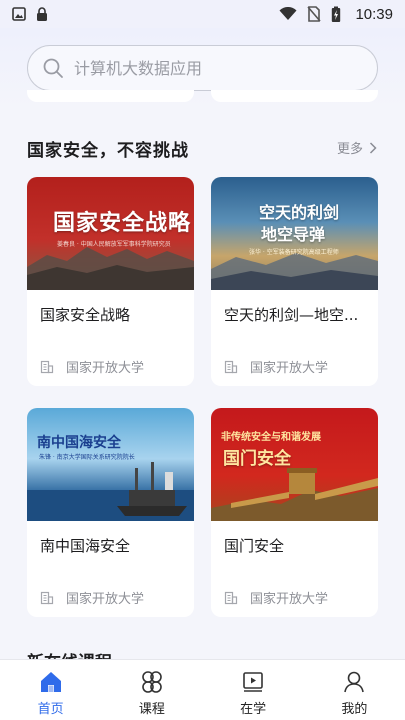 The width and height of the screenshot is (405, 720). I want to click on course-title: 国门安全, so click(254, 546).